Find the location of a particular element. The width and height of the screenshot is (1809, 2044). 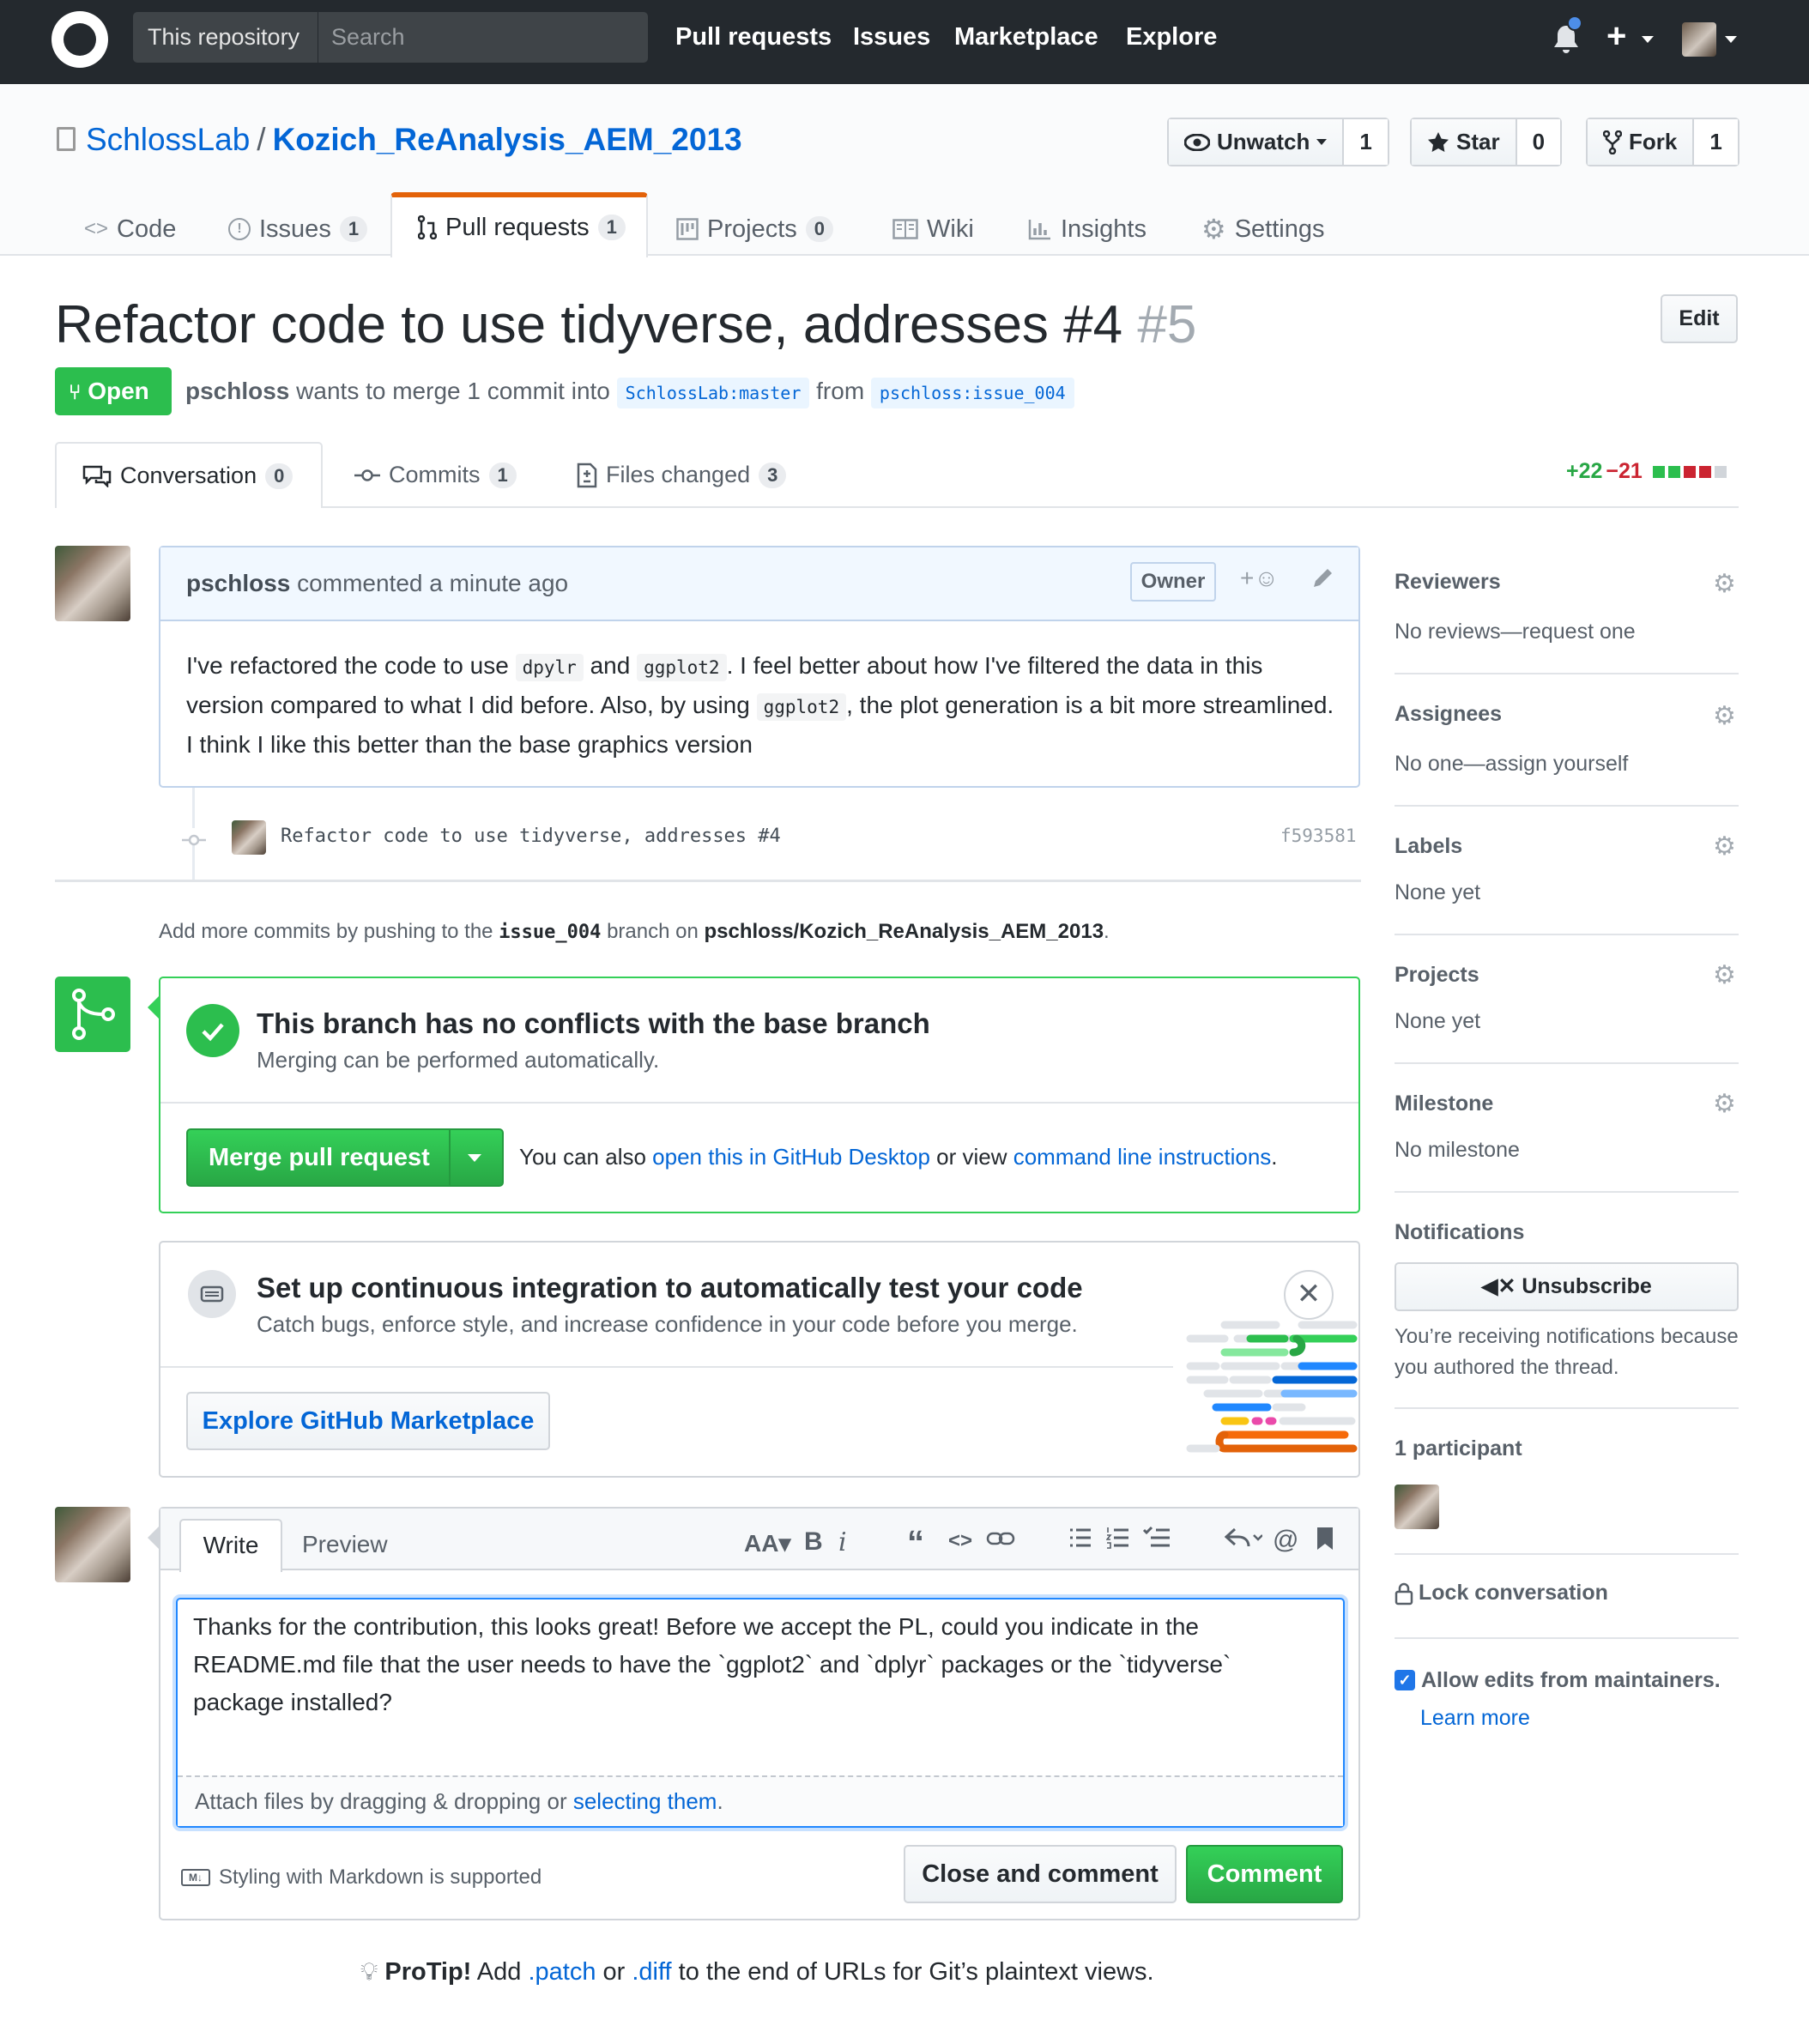

bookmark-icon is located at coordinates (1325, 1542).